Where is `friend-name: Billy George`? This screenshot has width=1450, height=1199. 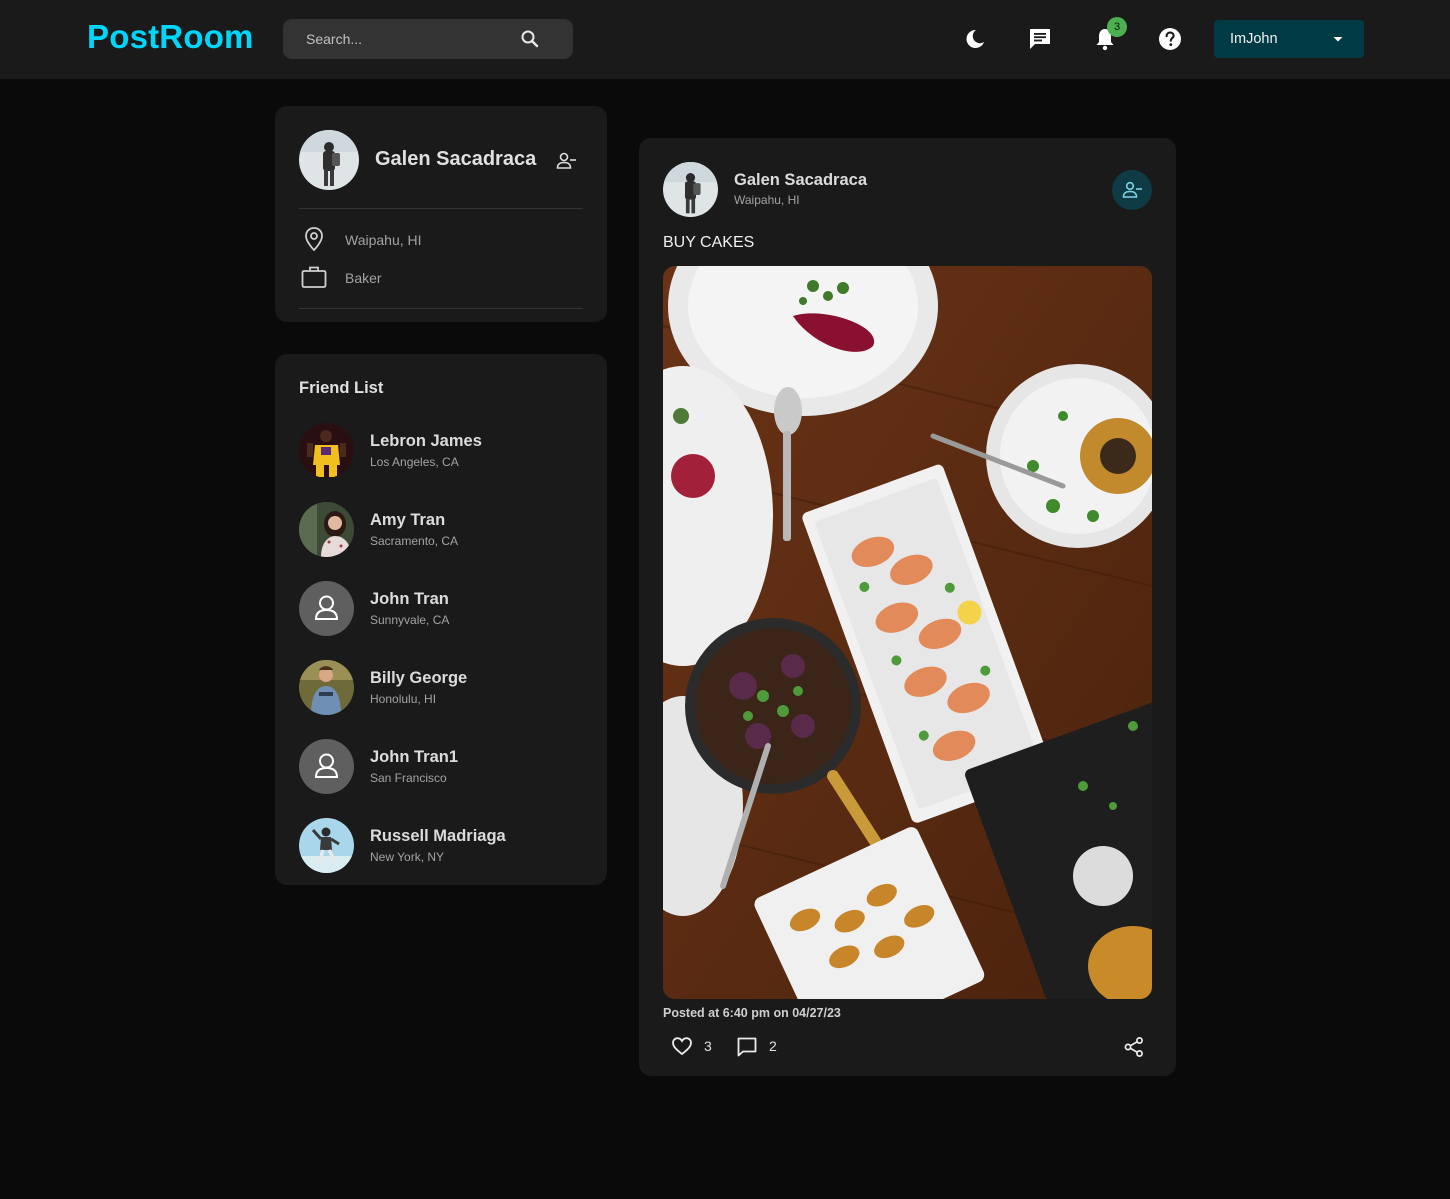 friend-name: Billy George is located at coordinates (419, 678).